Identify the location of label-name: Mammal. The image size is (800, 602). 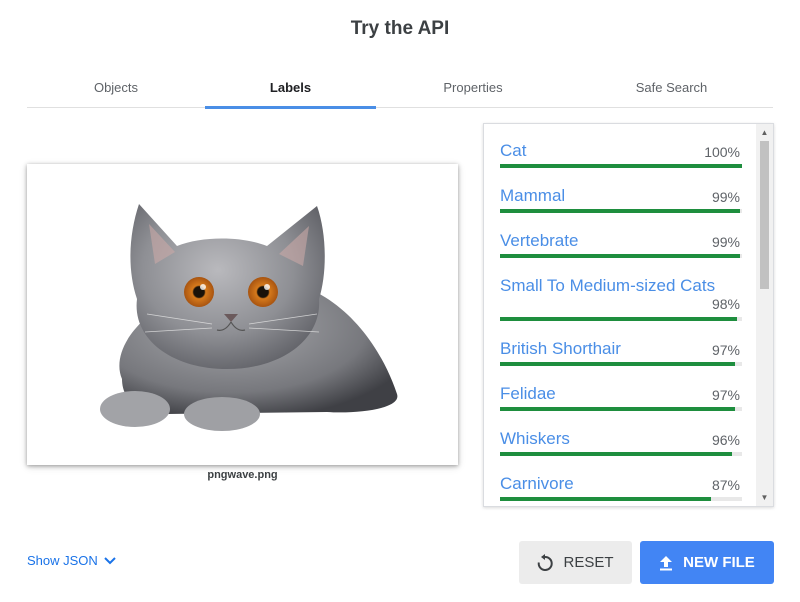
(533, 195).